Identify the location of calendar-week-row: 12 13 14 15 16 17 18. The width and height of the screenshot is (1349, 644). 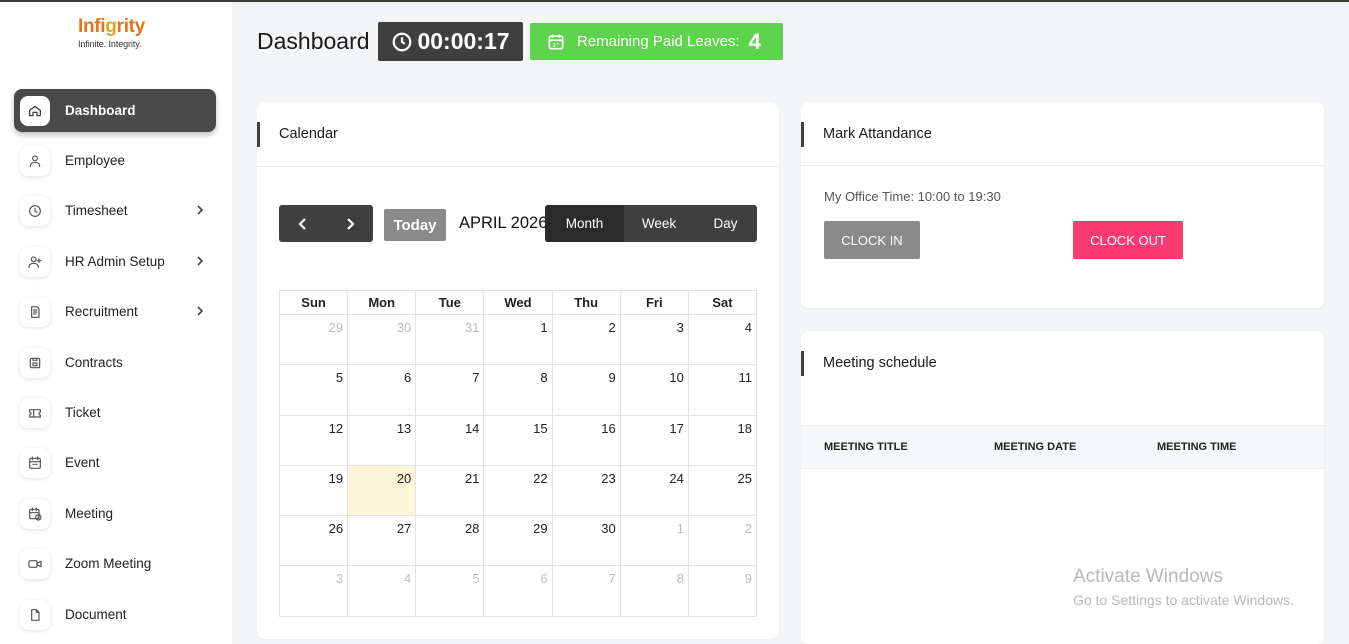
(518, 440).